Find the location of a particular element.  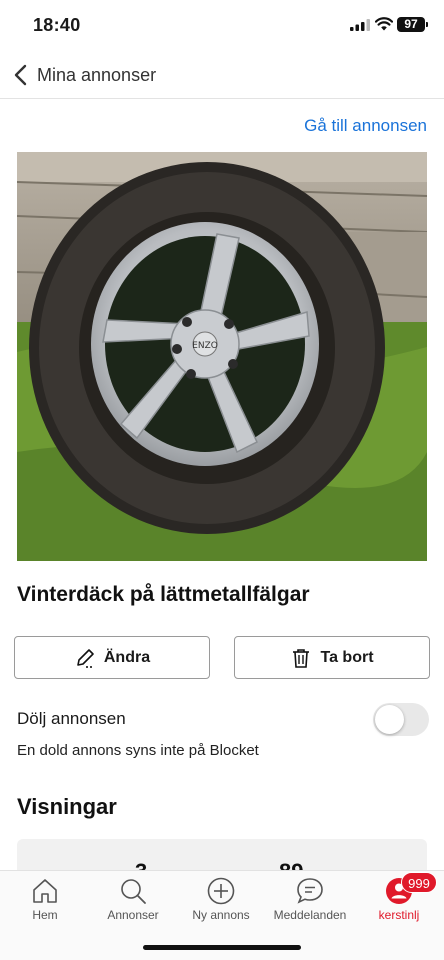

tab-ny-annons: Ny annons is located at coordinates (221, 899).